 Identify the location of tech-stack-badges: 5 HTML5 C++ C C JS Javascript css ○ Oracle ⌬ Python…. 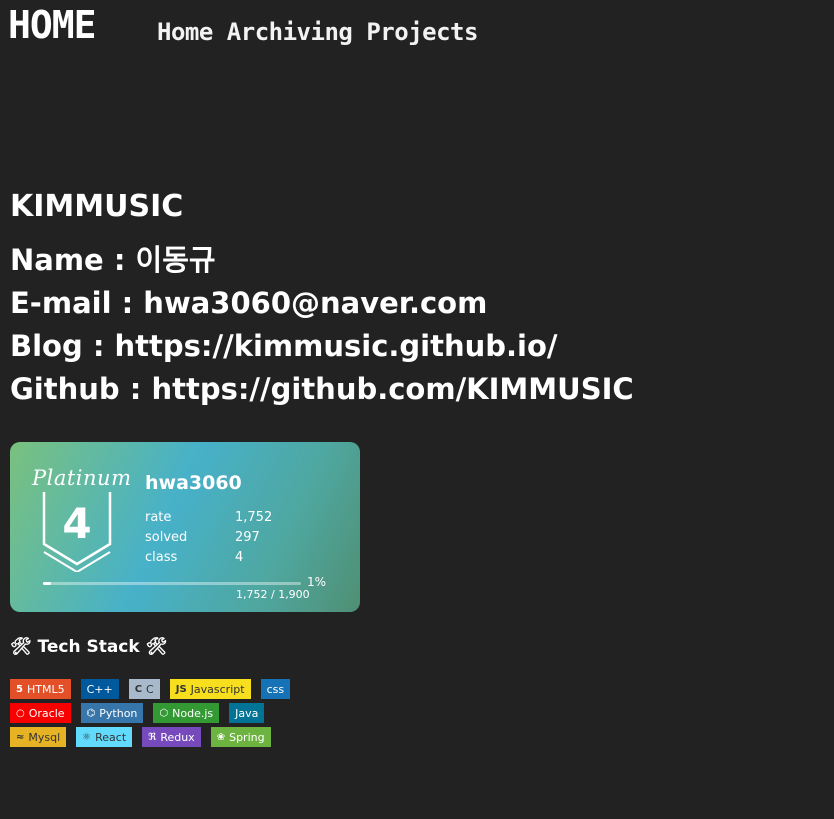
(155, 715).